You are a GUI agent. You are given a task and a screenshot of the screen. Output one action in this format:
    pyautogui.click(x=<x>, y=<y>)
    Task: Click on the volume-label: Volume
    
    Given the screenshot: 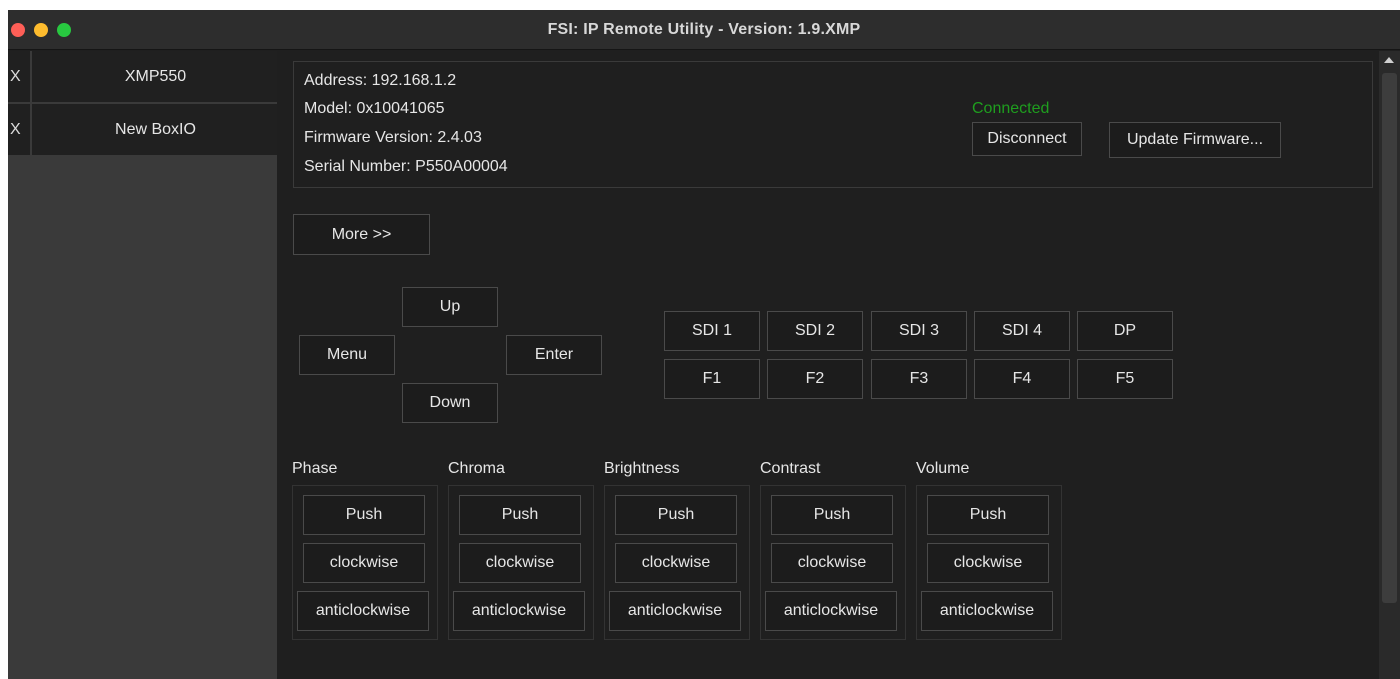 What is the action you would take?
    pyautogui.click(x=943, y=468)
    